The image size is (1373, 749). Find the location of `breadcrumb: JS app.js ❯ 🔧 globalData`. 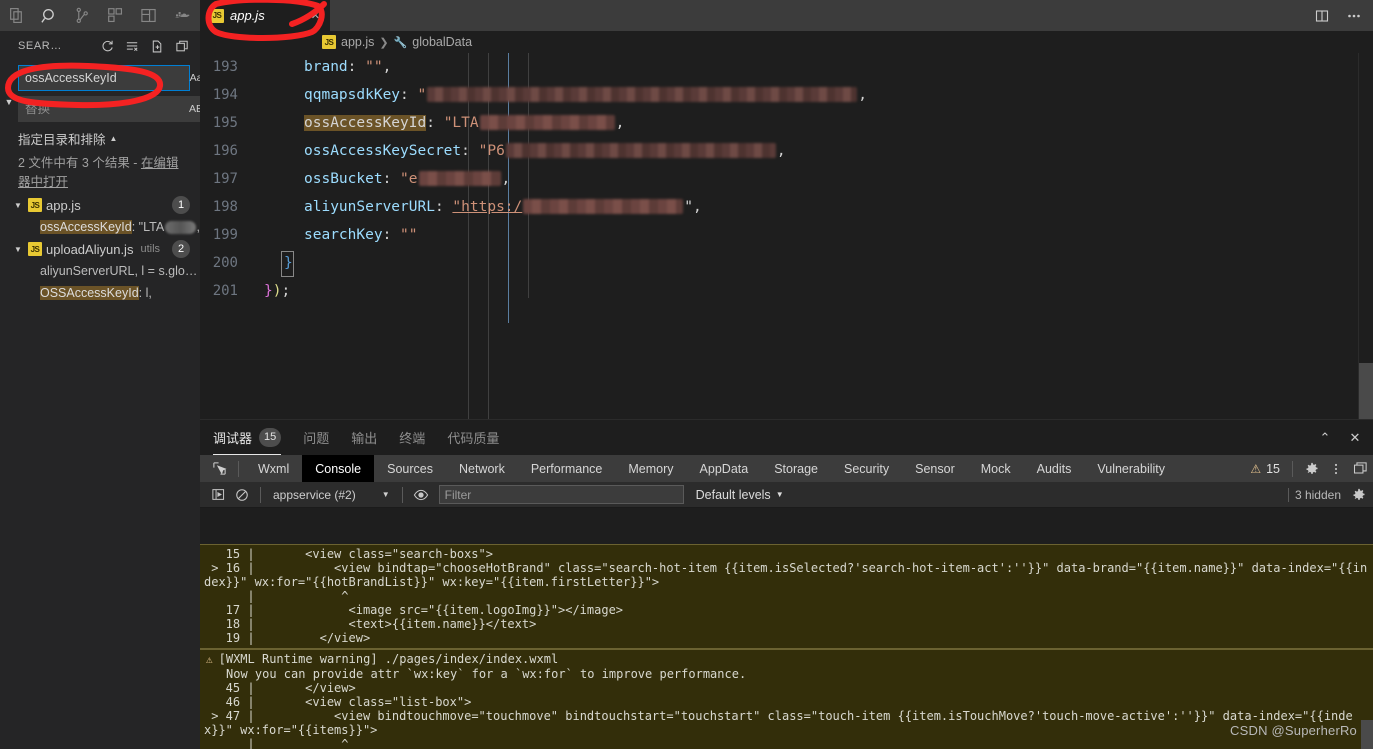

breadcrumb: JS app.js ❯ 🔧 globalData is located at coordinates (786, 42).